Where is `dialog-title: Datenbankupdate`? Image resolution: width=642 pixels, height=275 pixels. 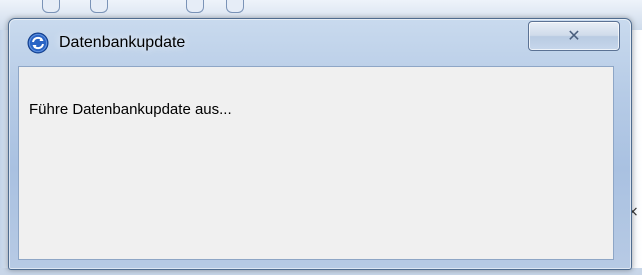
dialog-title: Datenbankupdate is located at coordinates (122, 42).